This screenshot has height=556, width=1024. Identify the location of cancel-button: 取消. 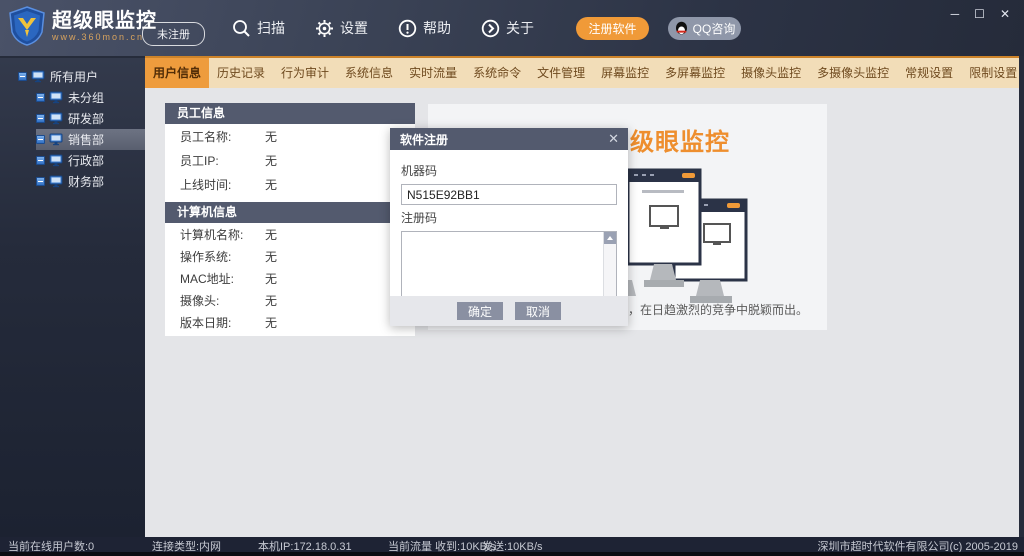
(538, 311).